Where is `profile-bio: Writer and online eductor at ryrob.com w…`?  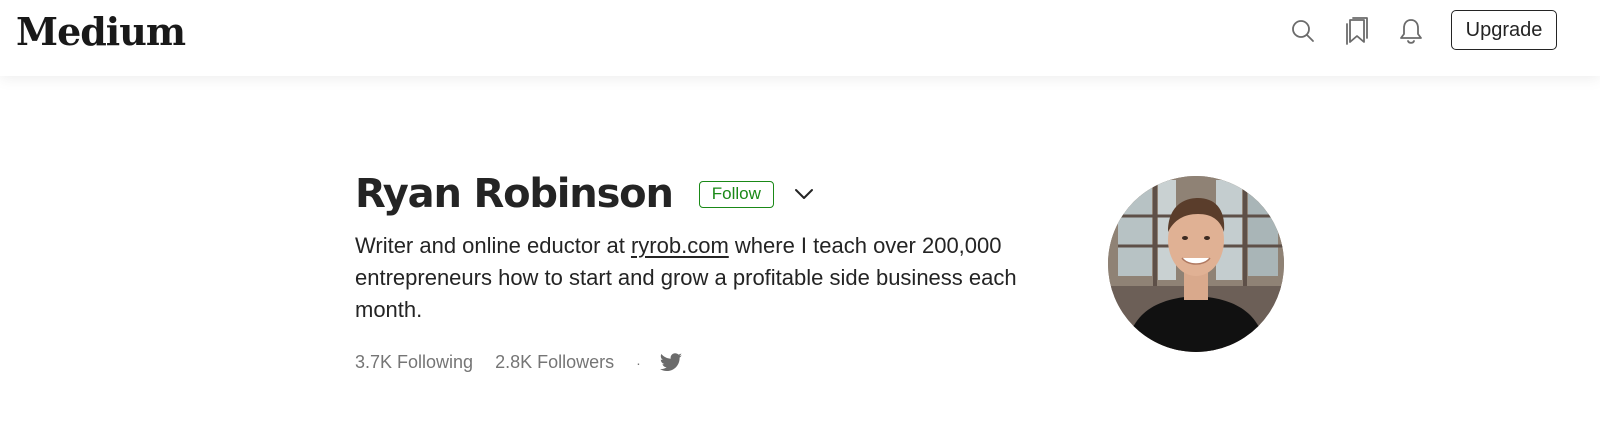 profile-bio: Writer and online eductor at ryrob.com w… is located at coordinates (705, 278).